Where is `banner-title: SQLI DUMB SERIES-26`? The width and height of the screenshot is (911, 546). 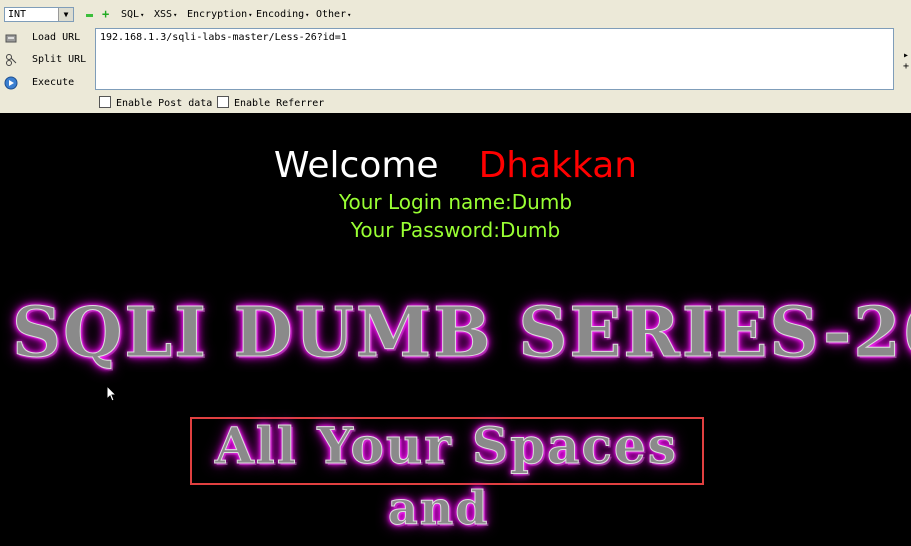
banner-title: SQLI DUMB SERIES-26 is located at coordinates (461, 333).